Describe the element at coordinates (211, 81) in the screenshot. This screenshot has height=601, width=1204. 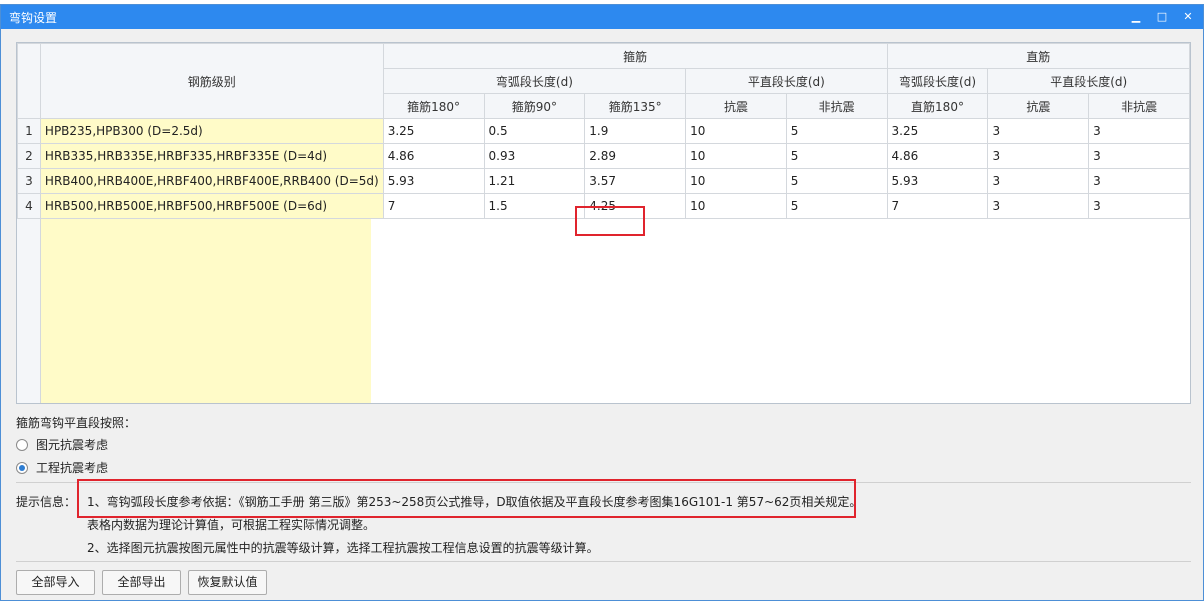
I see `grade-header: 钢筋级别` at that location.